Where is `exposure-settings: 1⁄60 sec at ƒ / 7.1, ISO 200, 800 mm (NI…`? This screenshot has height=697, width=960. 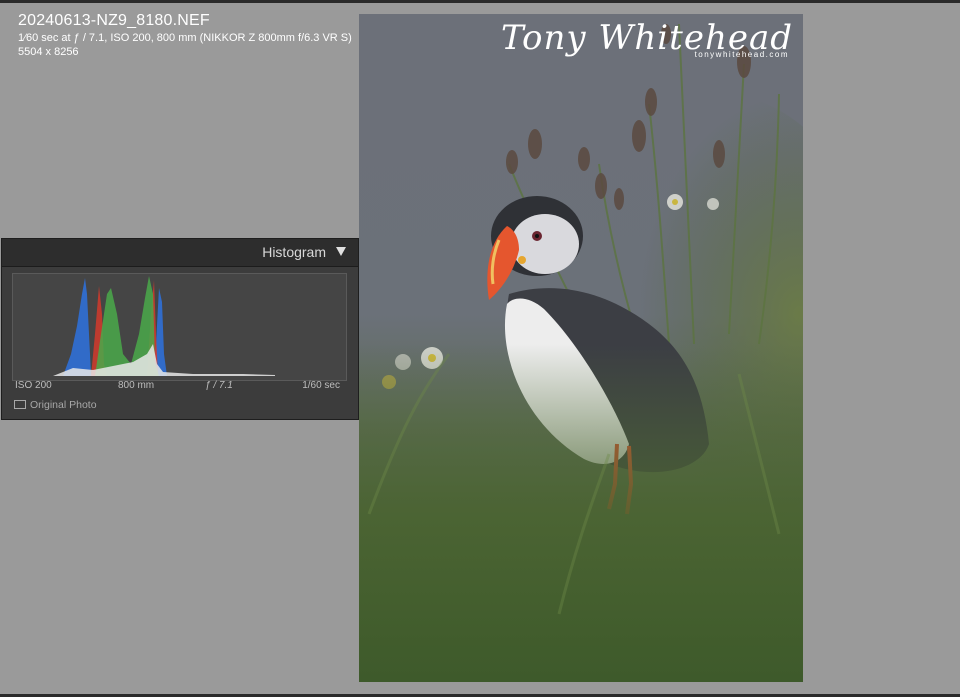
exposure-settings: 1⁄60 sec at ƒ / 7.1, ISO 200, 800 mm (NI… is located at coordinates (185, 38).